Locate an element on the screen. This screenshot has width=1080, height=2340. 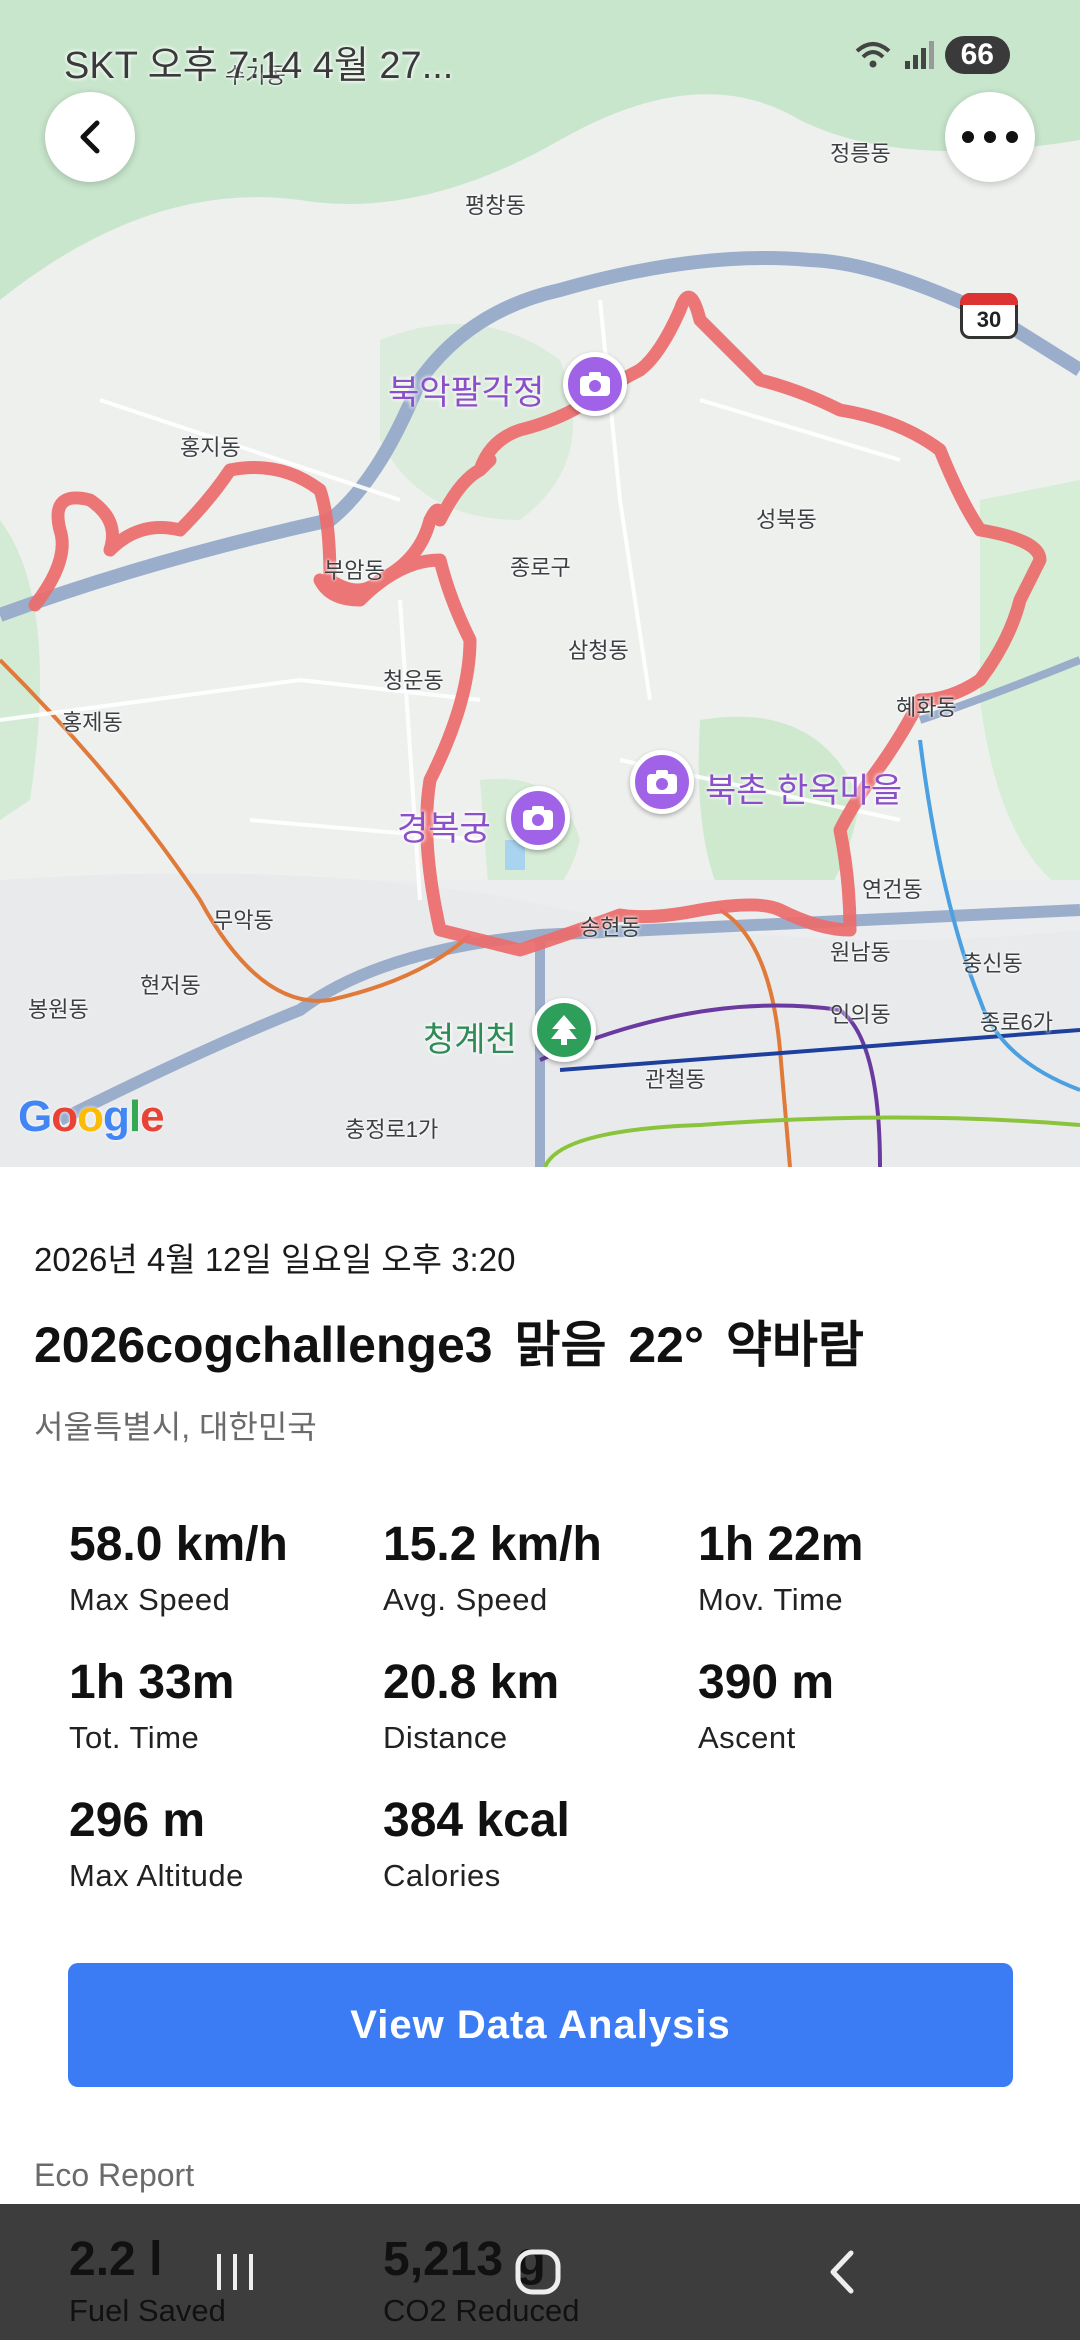
stat-ascent: 390 m Ascent is located at coordinates (848, 1705).